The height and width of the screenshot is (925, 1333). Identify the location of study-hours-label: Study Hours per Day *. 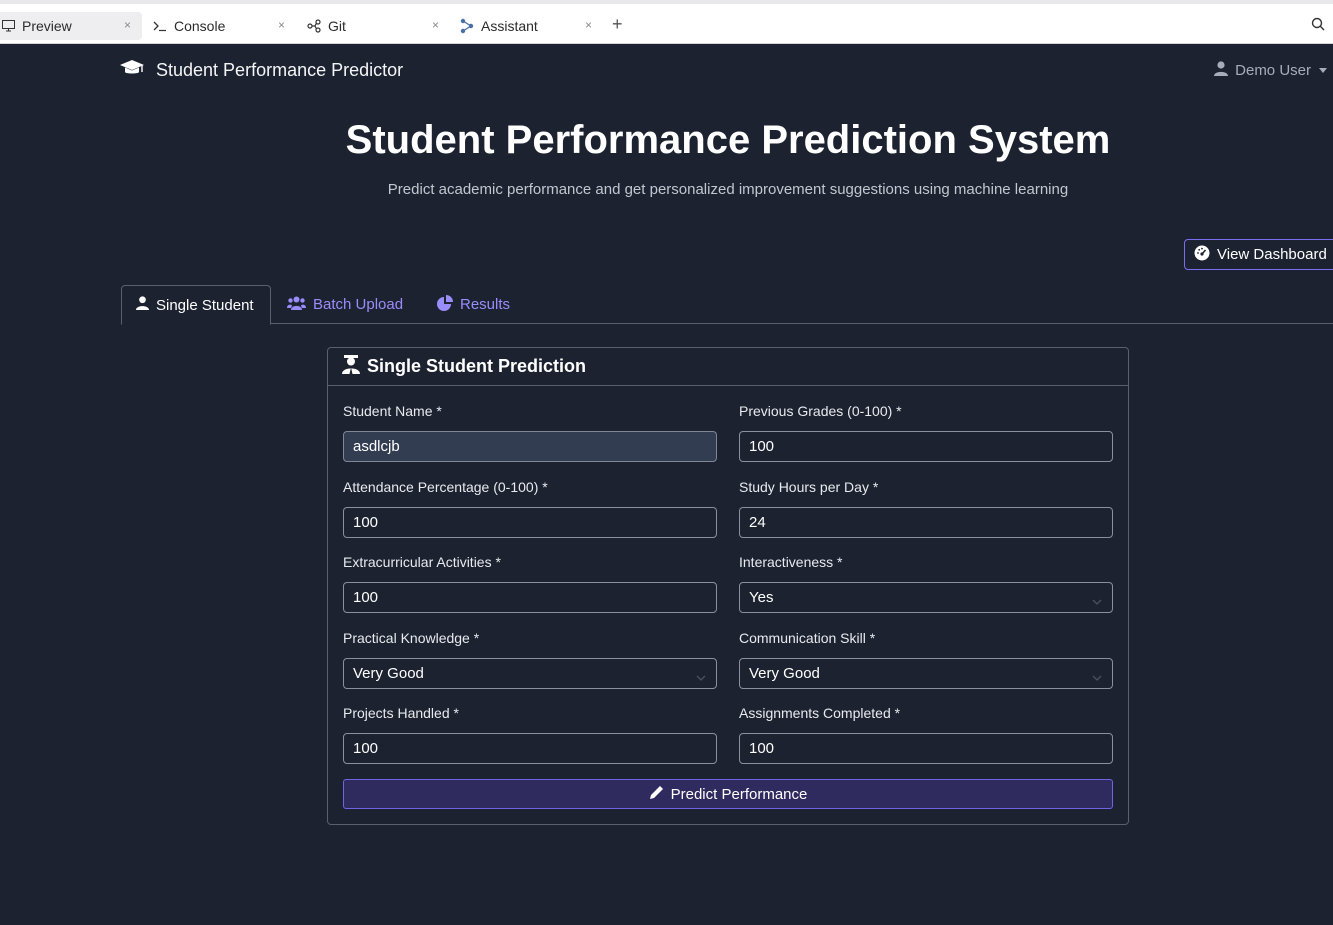
(809, 487).